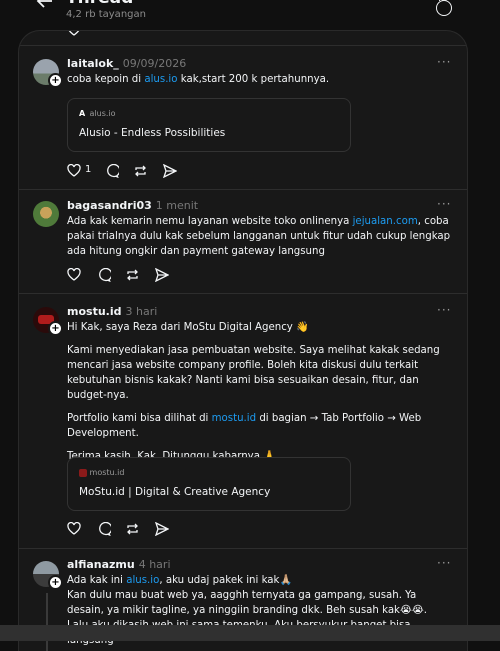 The width and height of the screenshot is (500, 651). Describe the element at coordinates (119, 564) in the screenshot. I see `post-username: alfianazmu 4 hari` at that location.